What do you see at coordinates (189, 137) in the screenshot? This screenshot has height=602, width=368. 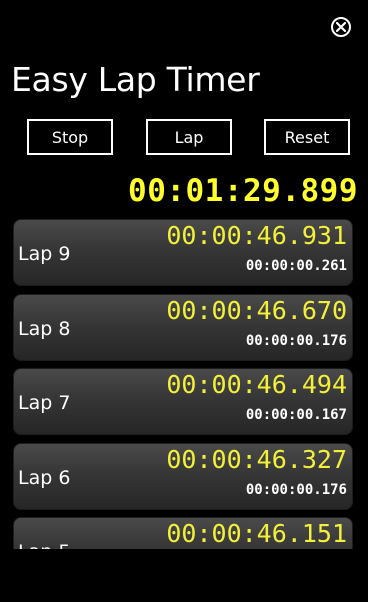 I see `lap-button: Lap` at bounding box center [189, 137].